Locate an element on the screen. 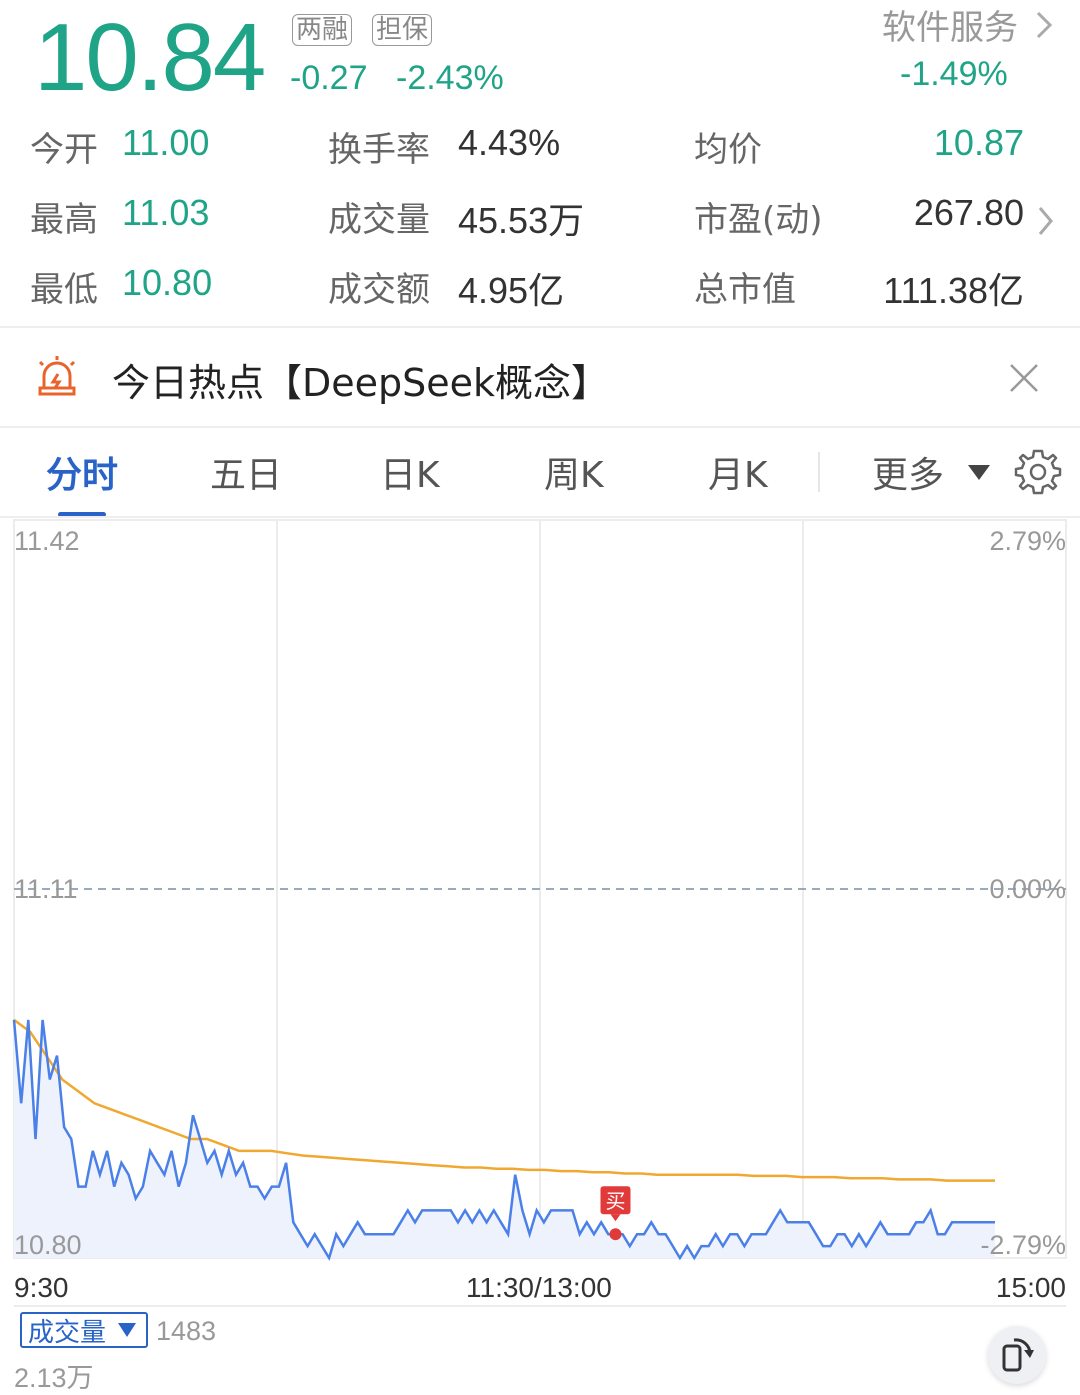 This screenshot has width=1080, height=1395. buy-point is located at coordinates (615, 1234).